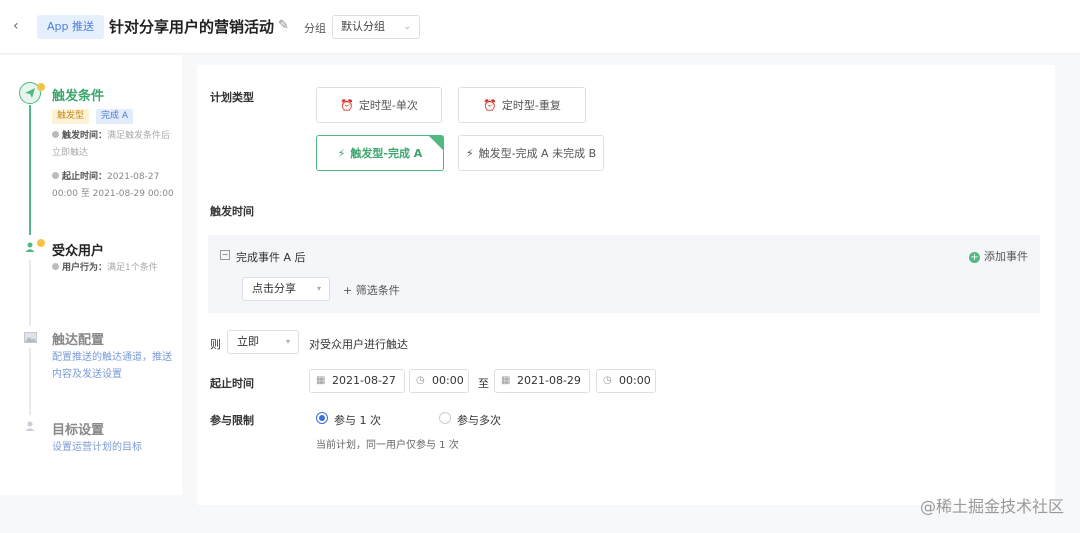 The height and width of the screenshot is (533, 1080). Describe the element at coordinates (357, 420) in the screenshot. I see `radio-label: 参与 1 次` at that location.